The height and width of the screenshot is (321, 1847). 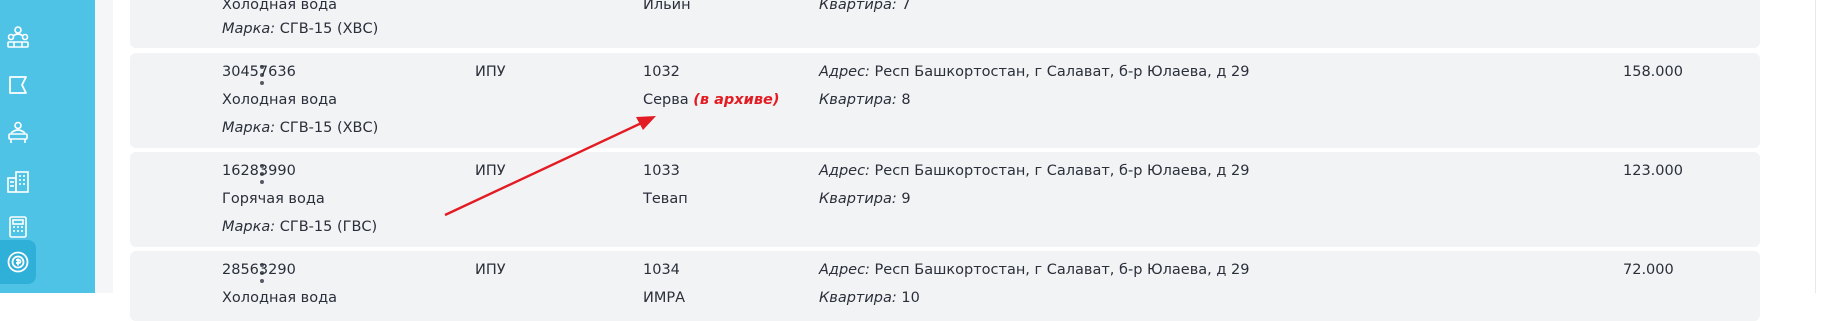 What do you see at coordinates (259, 270) in the screenshot?
I see `meter-number: 28563290` at bounding box center [259, 270].